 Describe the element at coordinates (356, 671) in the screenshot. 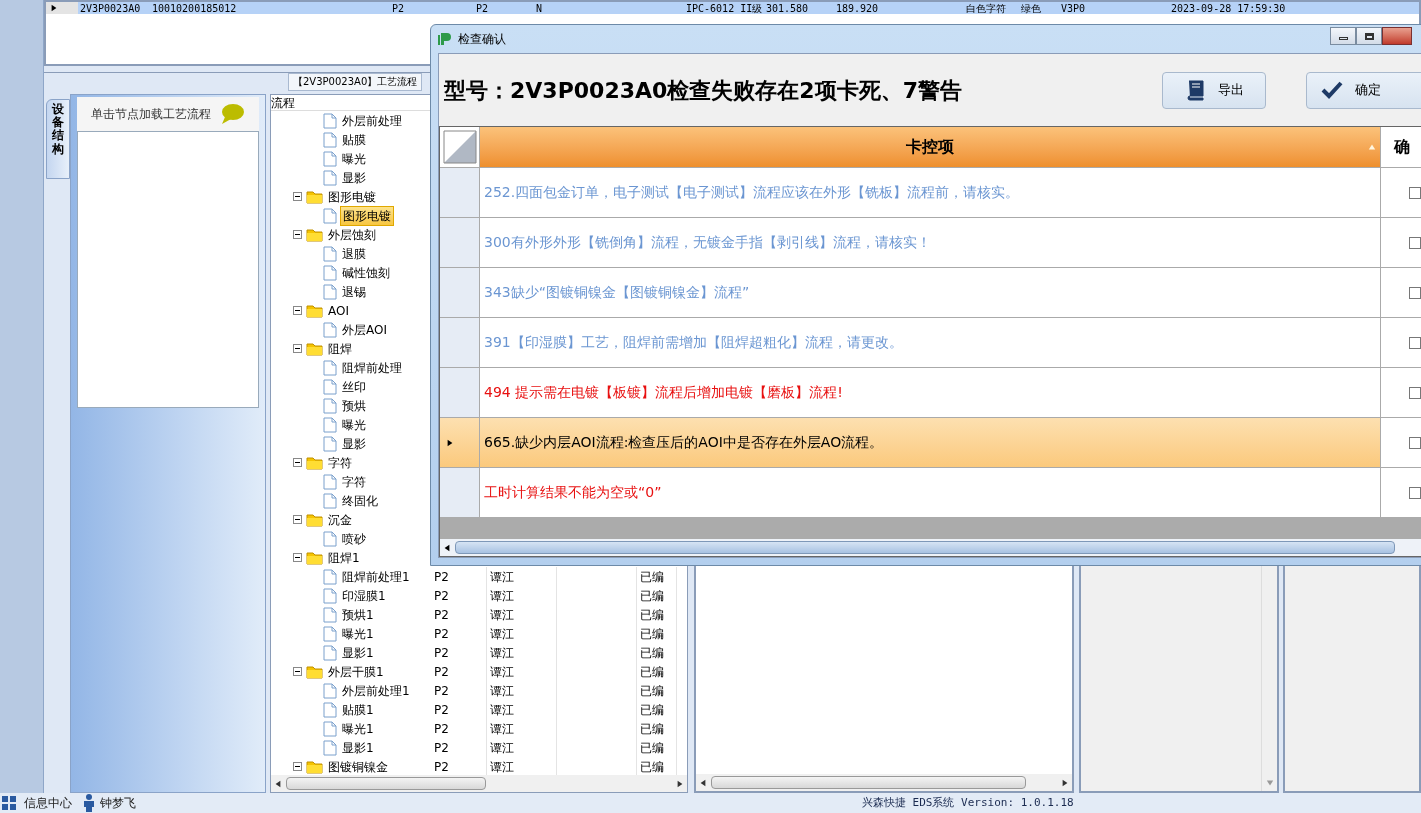

I see `tree-item: 外层干膜1` at that location.